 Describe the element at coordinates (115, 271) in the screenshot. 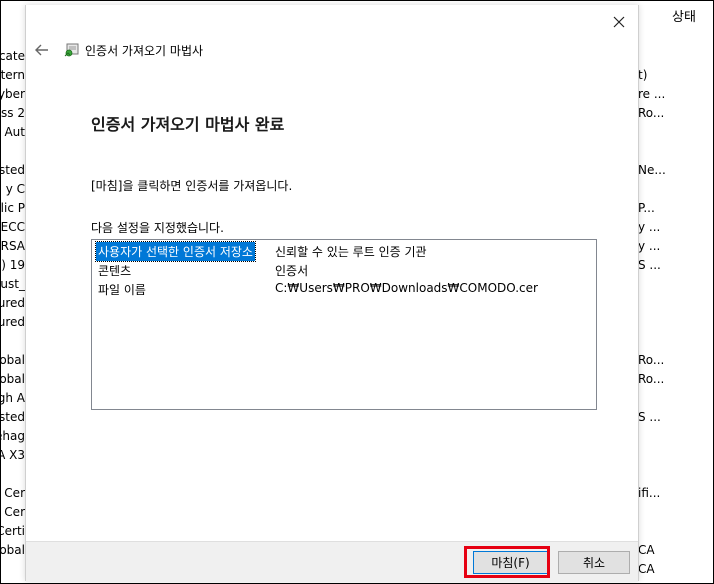

I see `setting-key: 콘텐츠` at that location.